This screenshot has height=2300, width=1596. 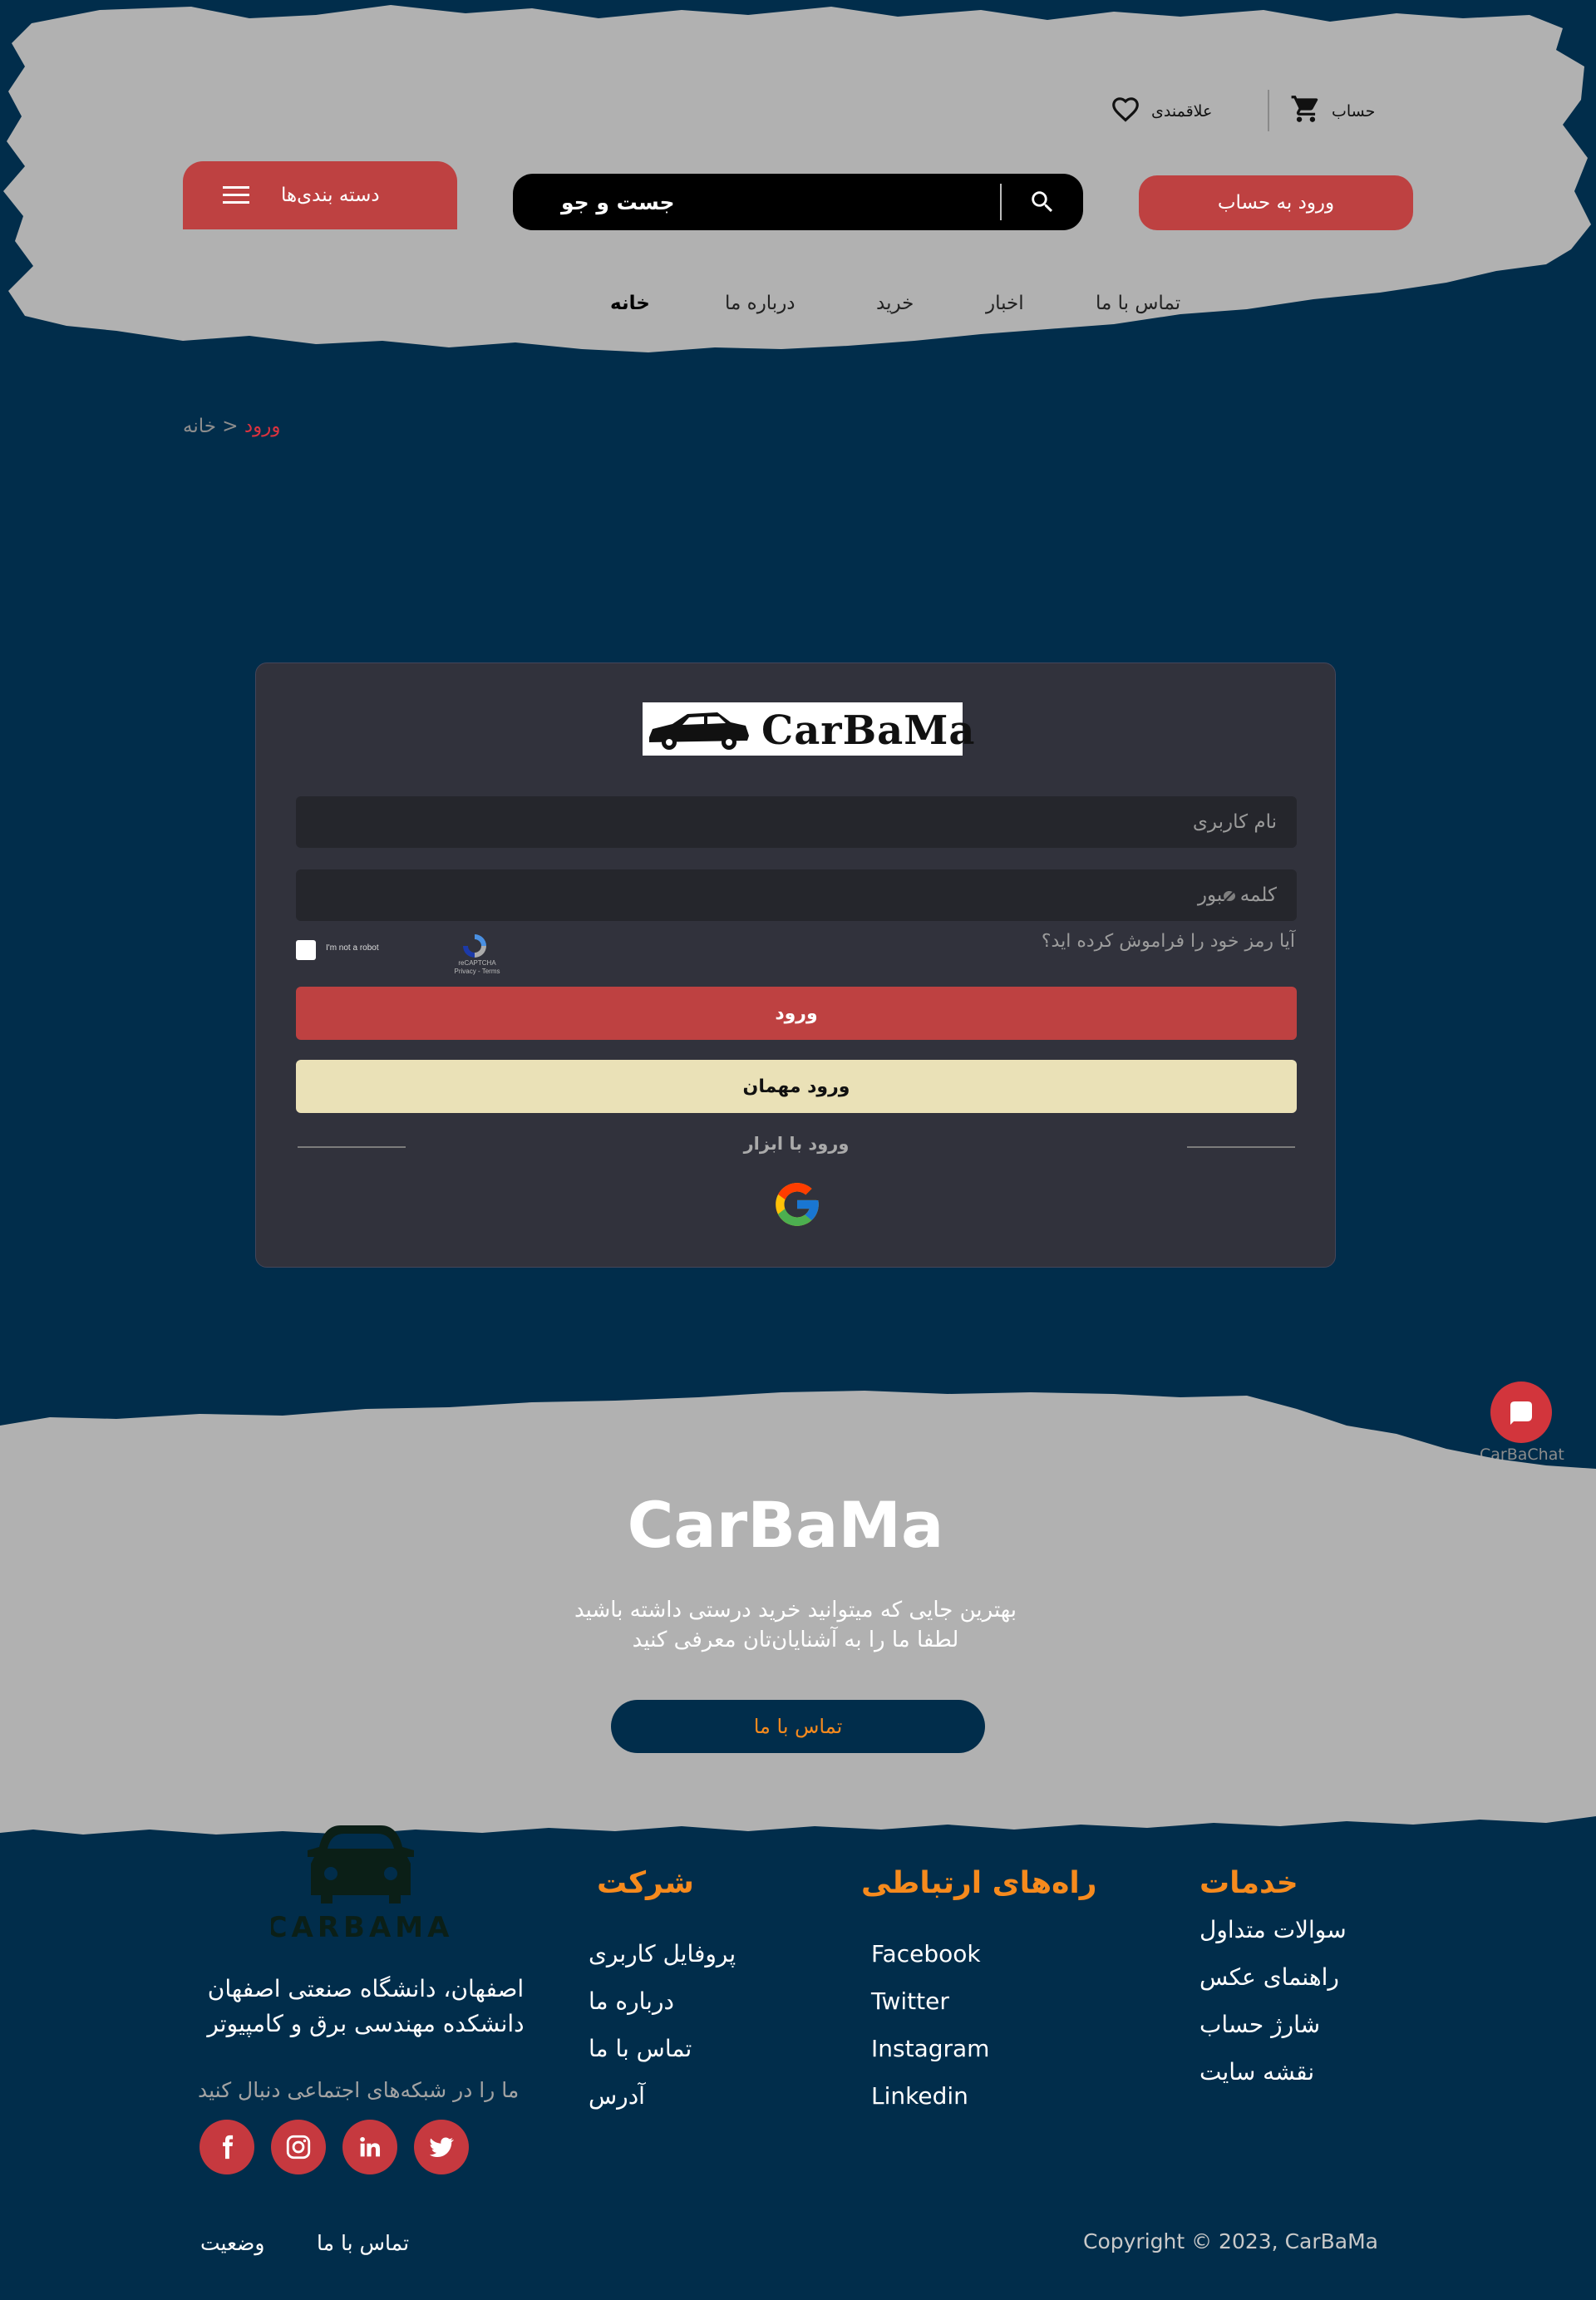 I want to click on password-field, so click(x=796, y=895).